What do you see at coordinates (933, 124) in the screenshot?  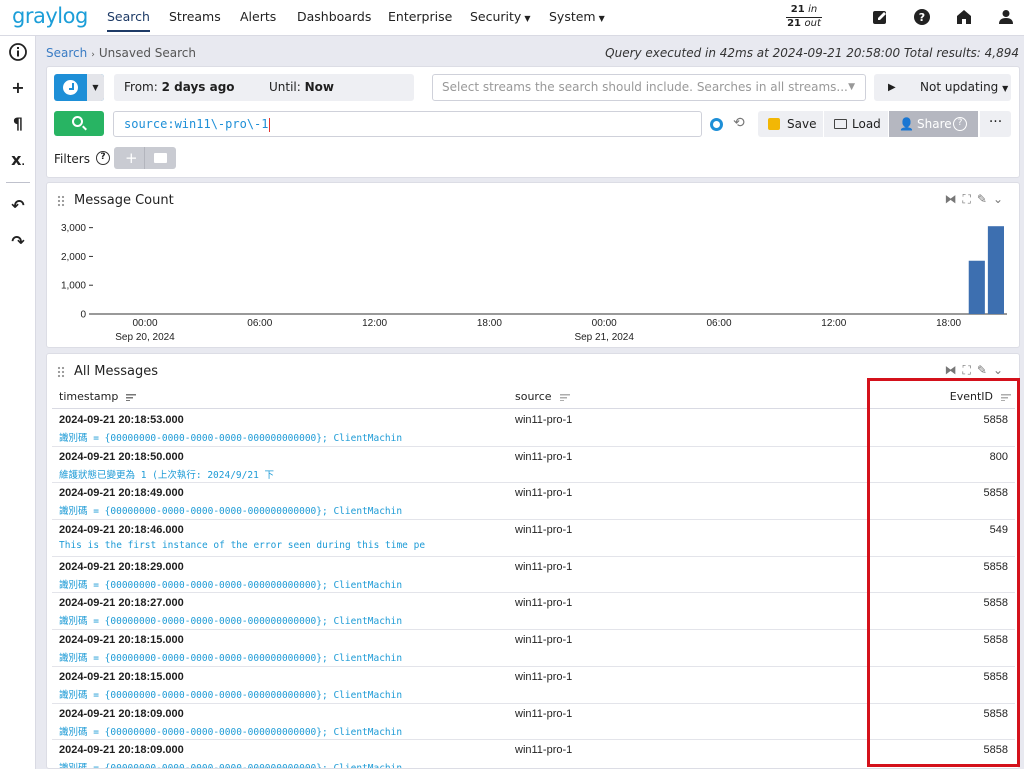 I see `share-button: 👤 Share?` at bounding box center [933, 124].